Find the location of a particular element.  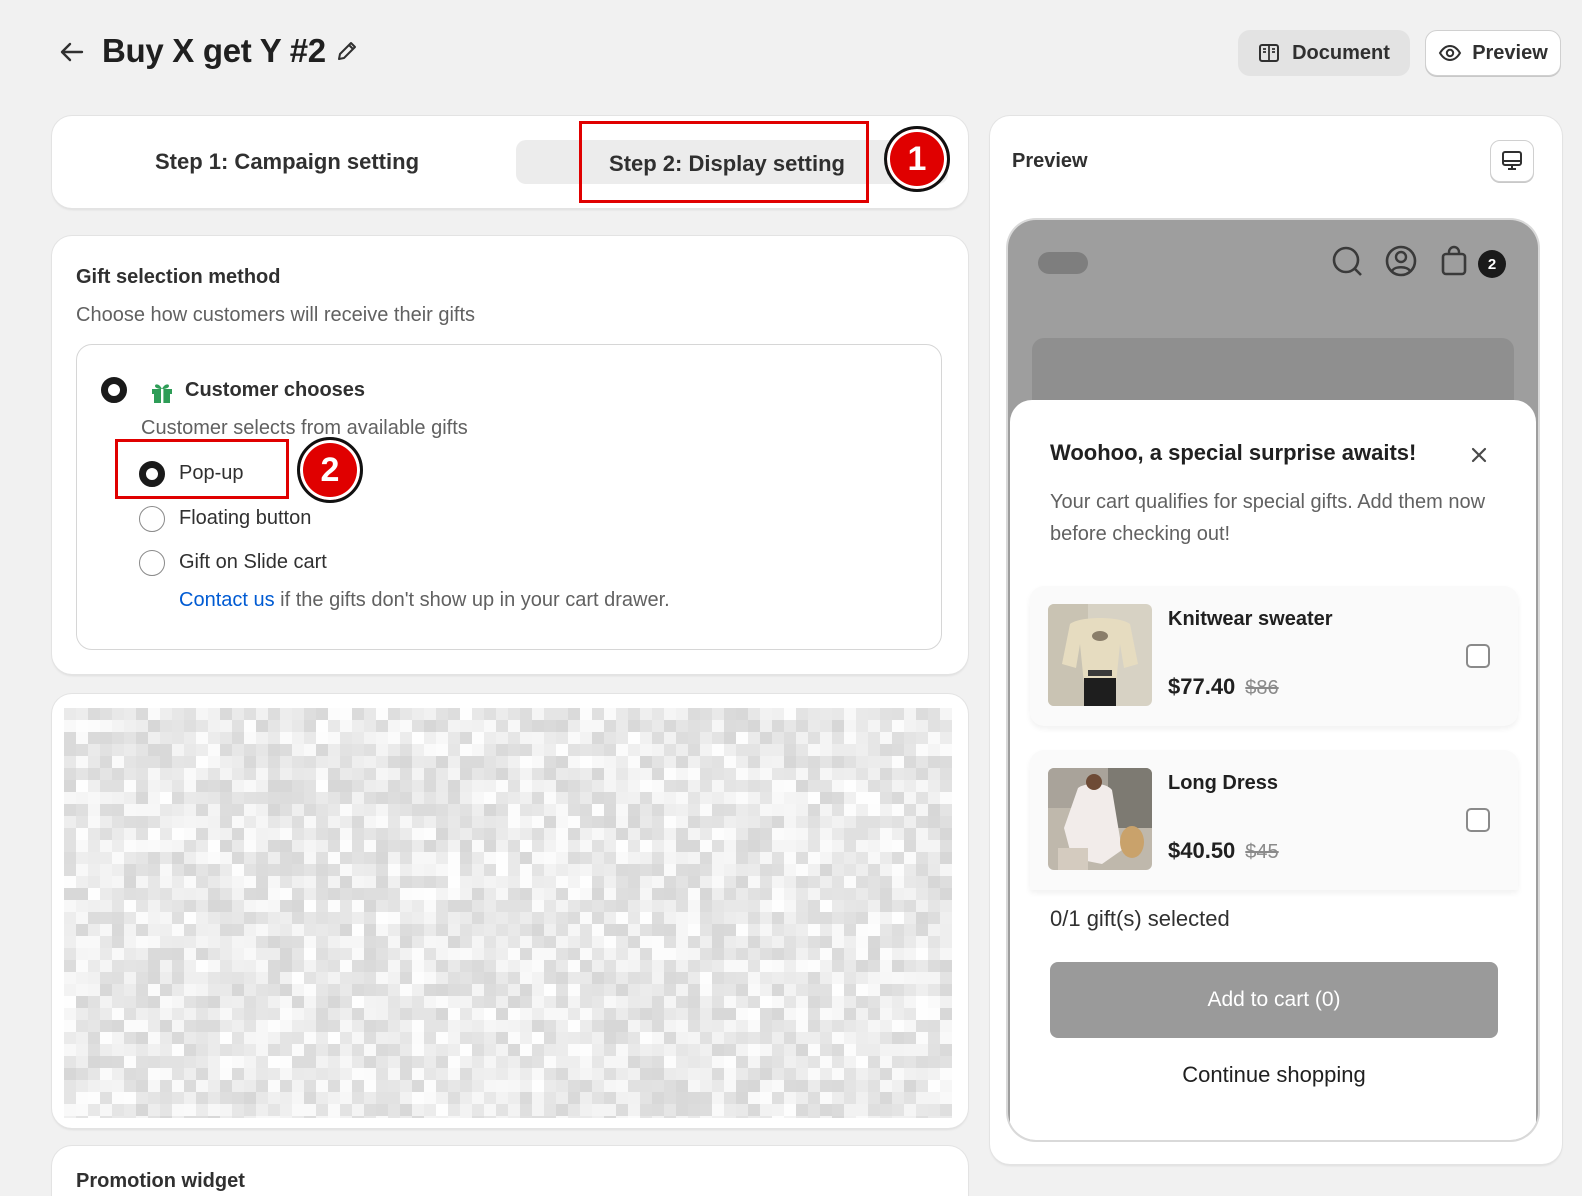

long-dress-image is located at coordinates (1100, 819).